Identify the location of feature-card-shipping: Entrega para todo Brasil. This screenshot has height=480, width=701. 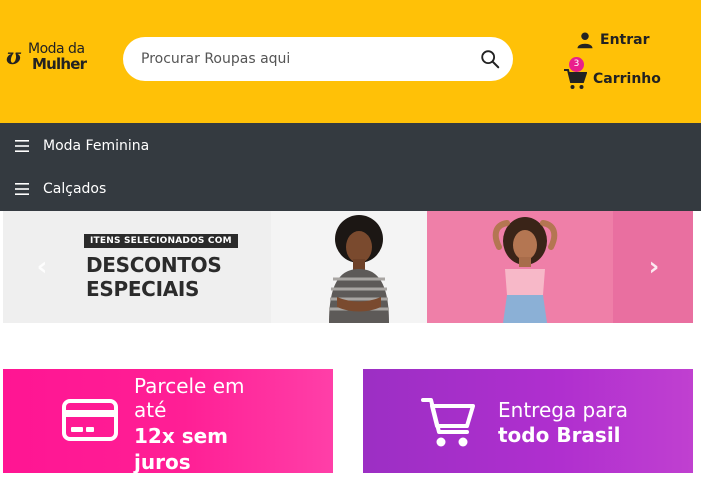
(528, 421).